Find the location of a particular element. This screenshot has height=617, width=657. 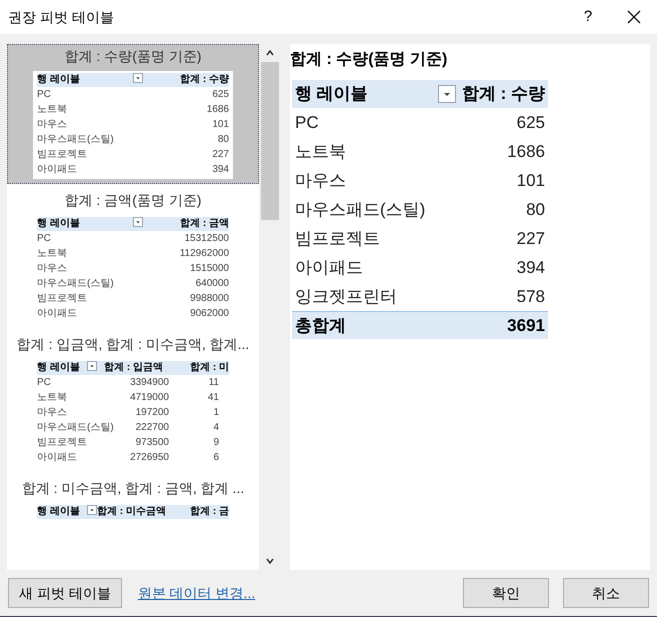

table-cell-text: 1515000 is located at coordinates (209, 269).